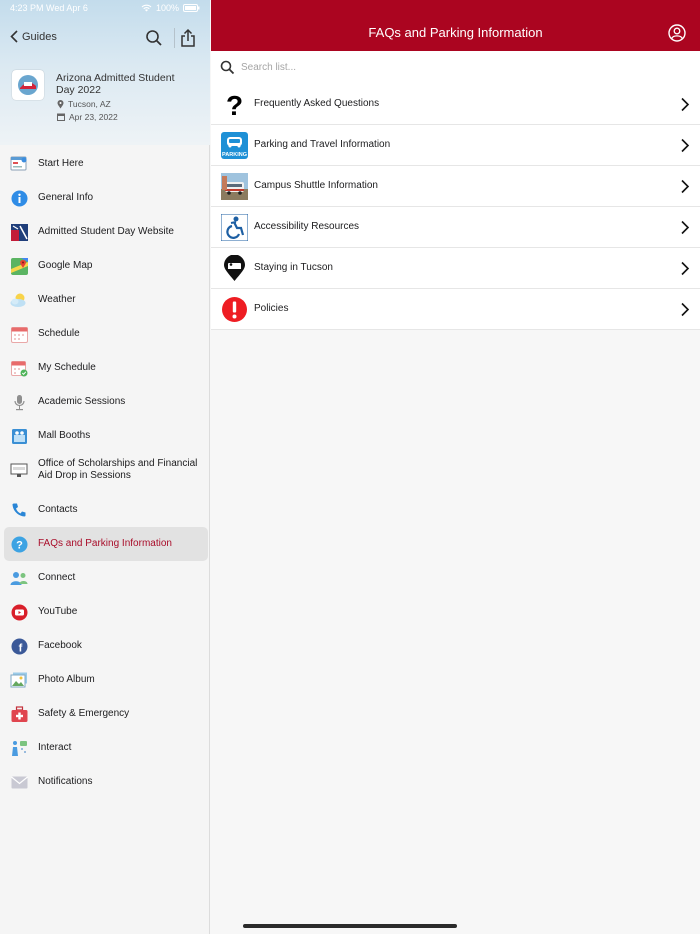 This screenshot has height=934, width=700. What do you see at coordinates (93, 117) in the screenshot?
I see `guide-date-text: Apr 23, 2022` at bounding box center [93, 117].